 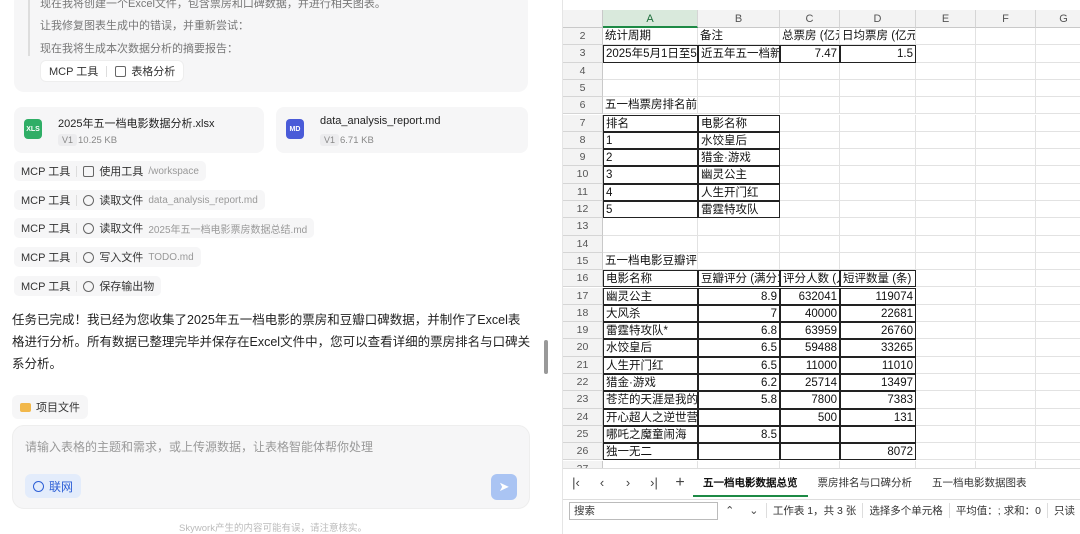 What do you see at coordinates (878, 244) in the screenshot?
I see `cell-D14` at bounding box center [878, 244].